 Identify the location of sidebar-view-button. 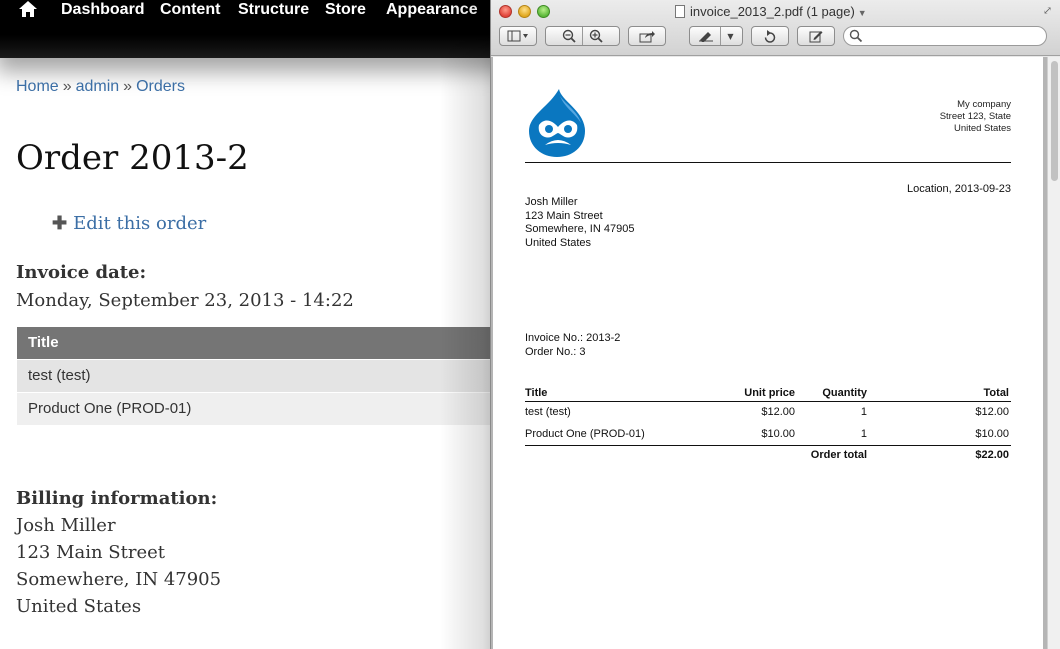
(518, 36).